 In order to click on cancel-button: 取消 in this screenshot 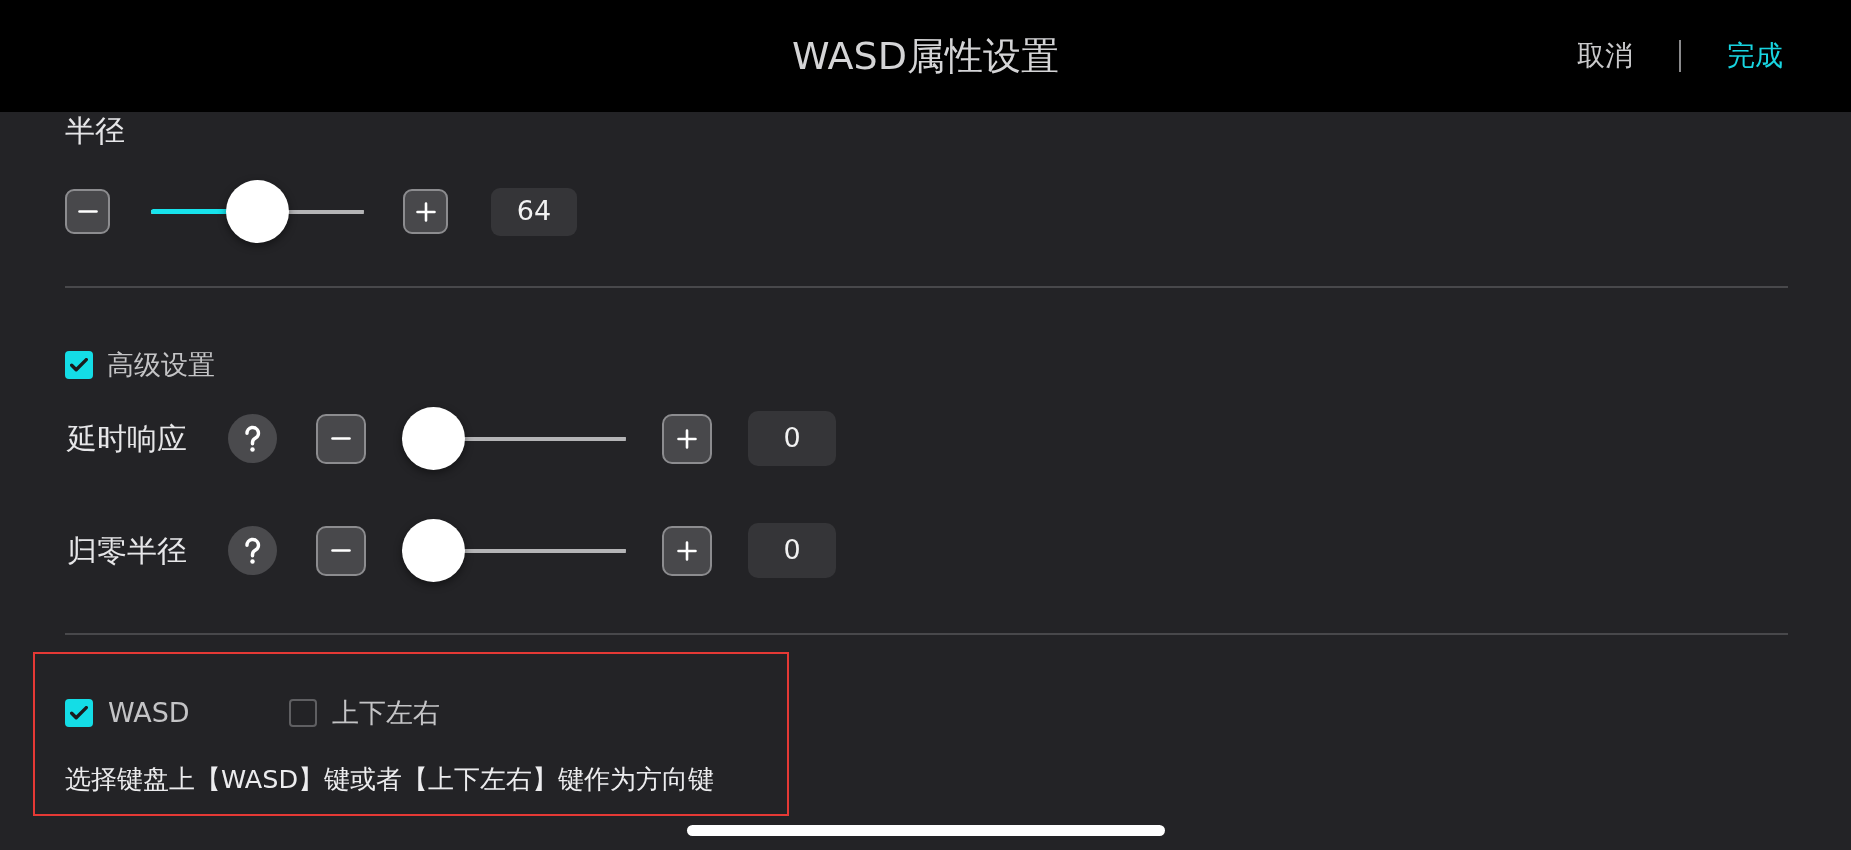, I will do `click(1605, 56)`.